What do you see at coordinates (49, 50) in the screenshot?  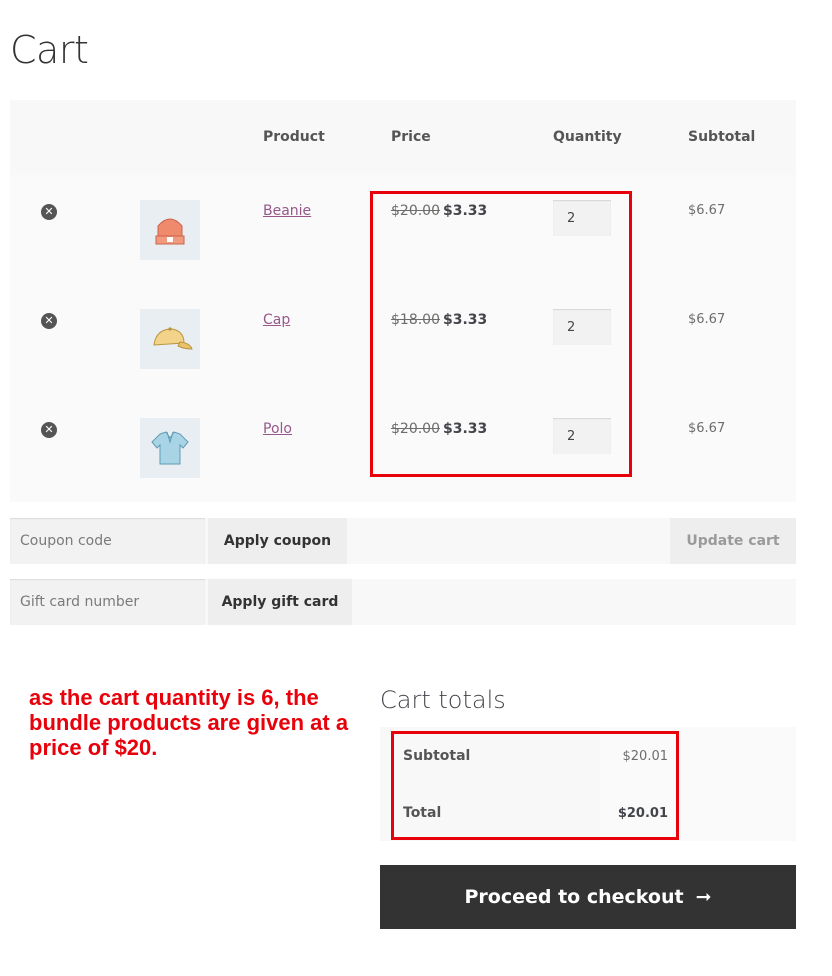 I see `page-title: Cart` at bounding box center [49, 50].